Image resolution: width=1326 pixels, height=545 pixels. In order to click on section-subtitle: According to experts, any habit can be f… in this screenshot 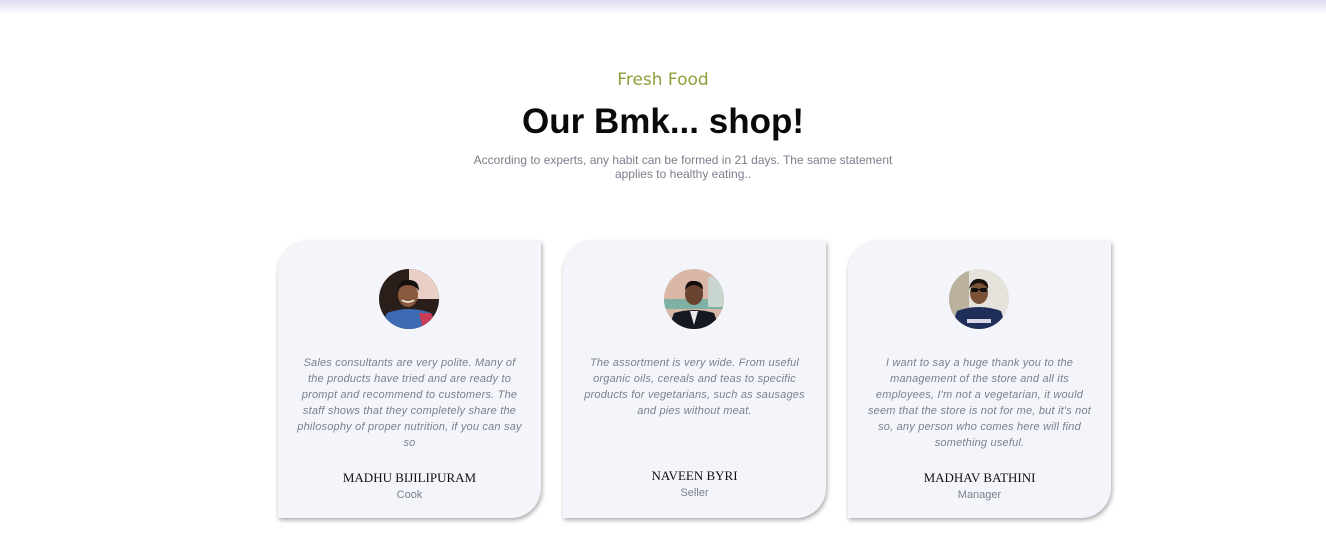, I will do `click(683, 167)`.